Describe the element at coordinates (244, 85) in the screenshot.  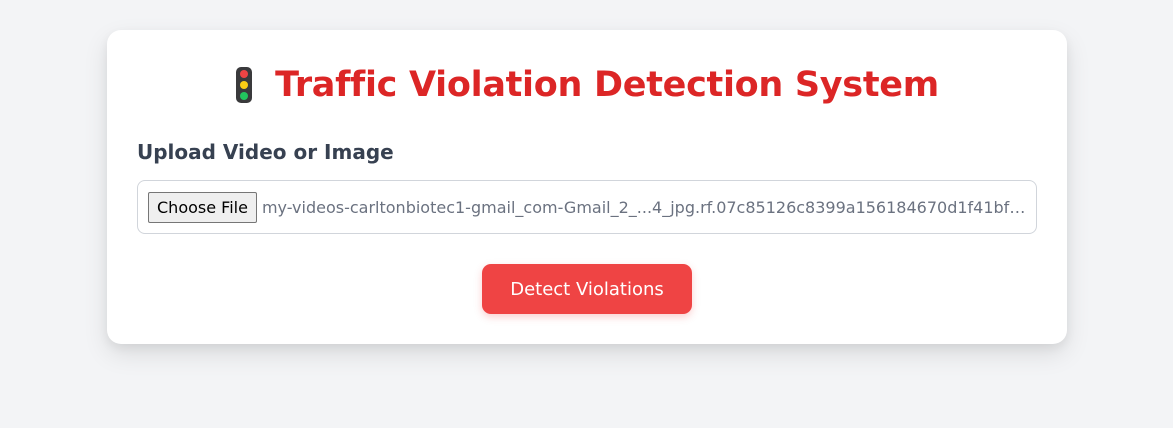
I see `traffic-light-icon` at that location.